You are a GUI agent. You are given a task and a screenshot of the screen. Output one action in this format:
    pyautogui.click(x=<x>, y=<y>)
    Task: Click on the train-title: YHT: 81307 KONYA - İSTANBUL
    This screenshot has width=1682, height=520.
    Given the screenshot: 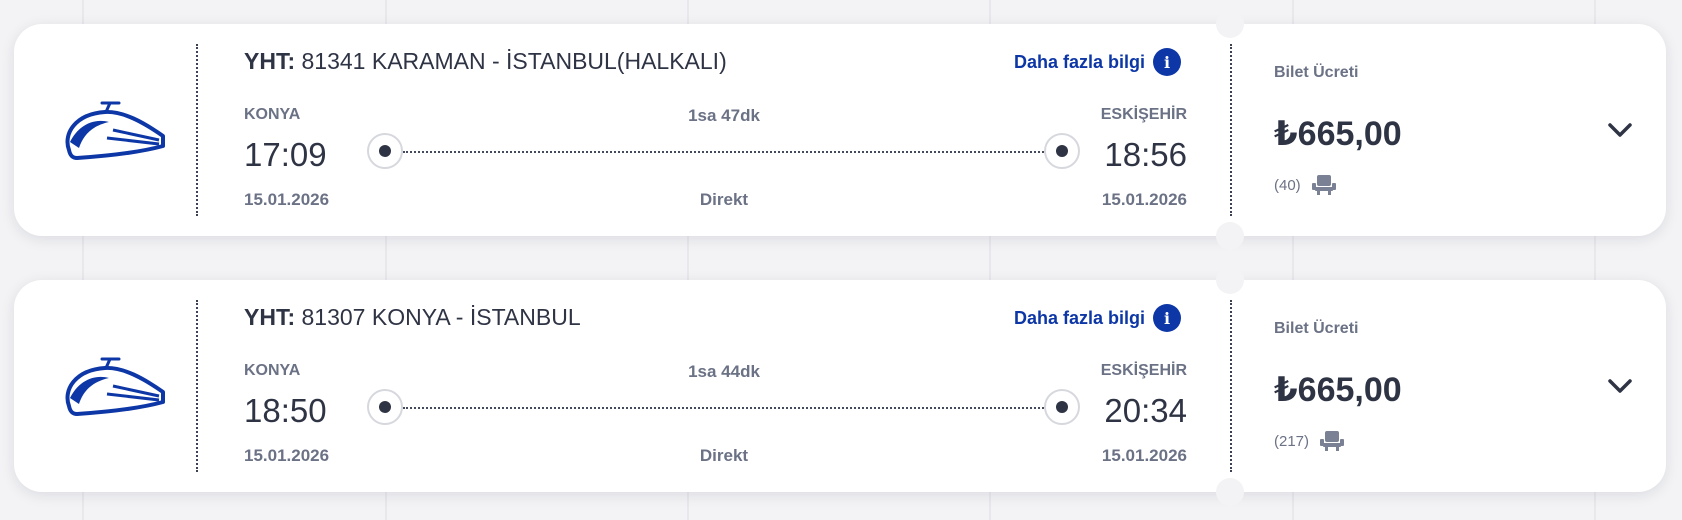 What is the action you would take?
    pyautogui.click(x=412, y=317)
    